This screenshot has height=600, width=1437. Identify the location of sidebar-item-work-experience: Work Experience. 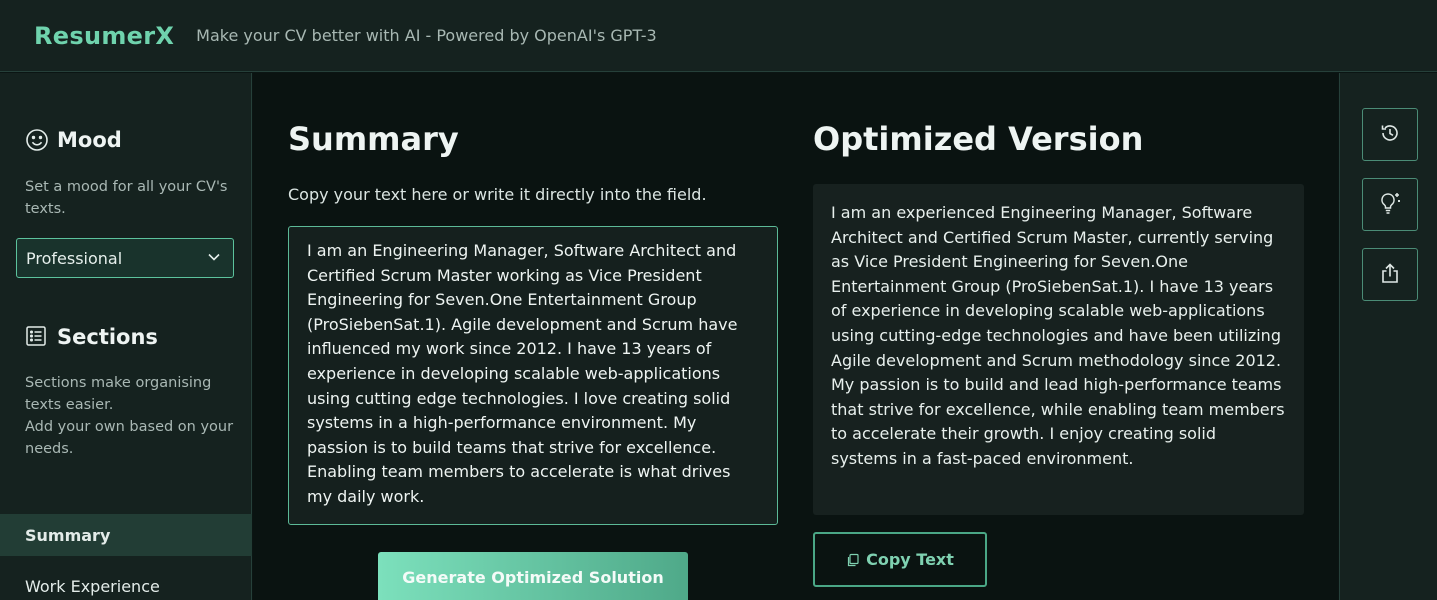
(126, 582).